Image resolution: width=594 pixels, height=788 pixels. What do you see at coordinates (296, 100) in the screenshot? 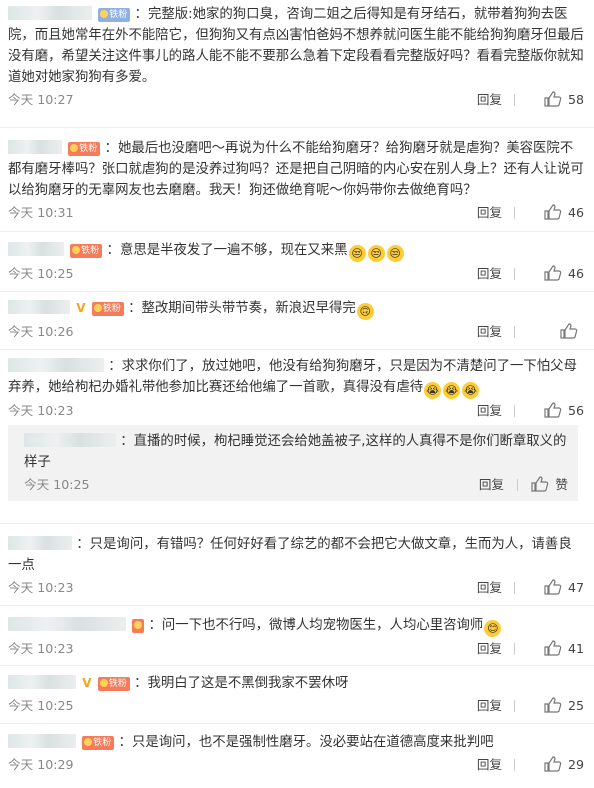
I see `comment-meta: 今天 10:27 回复 58` at bounding box center [296, 100].